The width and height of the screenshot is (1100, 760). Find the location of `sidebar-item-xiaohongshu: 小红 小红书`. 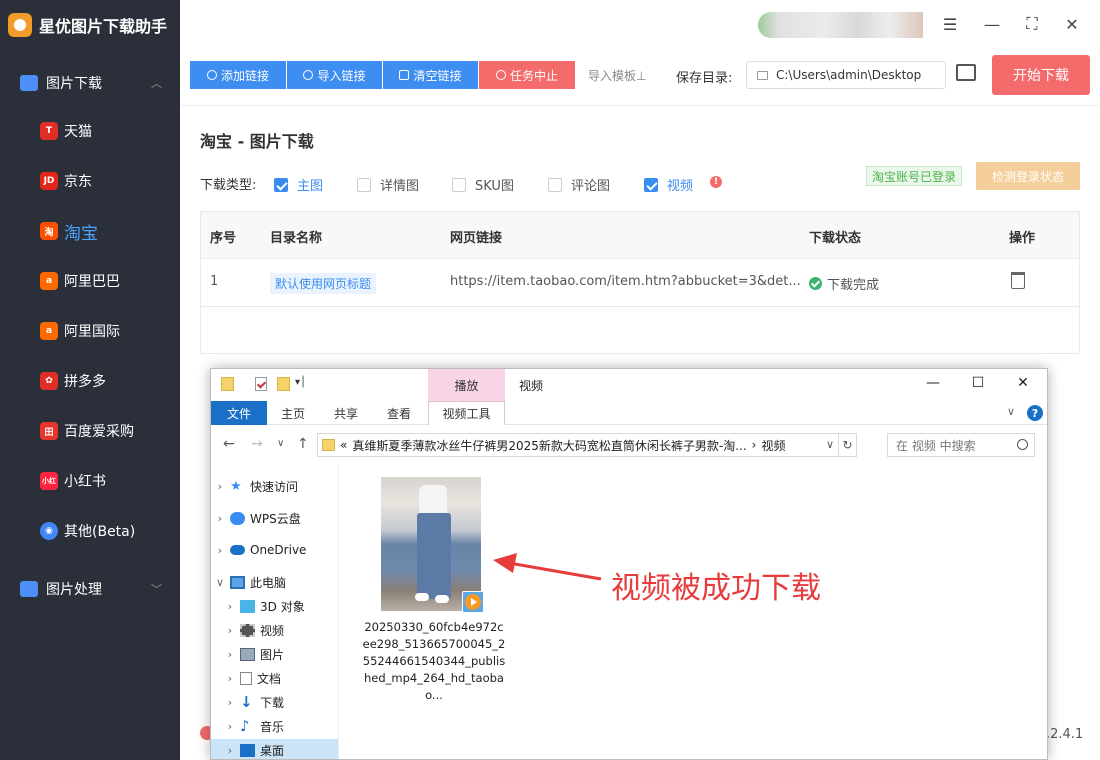

sidebar-item-xiaohongshu: 小红 小红书 is located at coordinates (90, 481).